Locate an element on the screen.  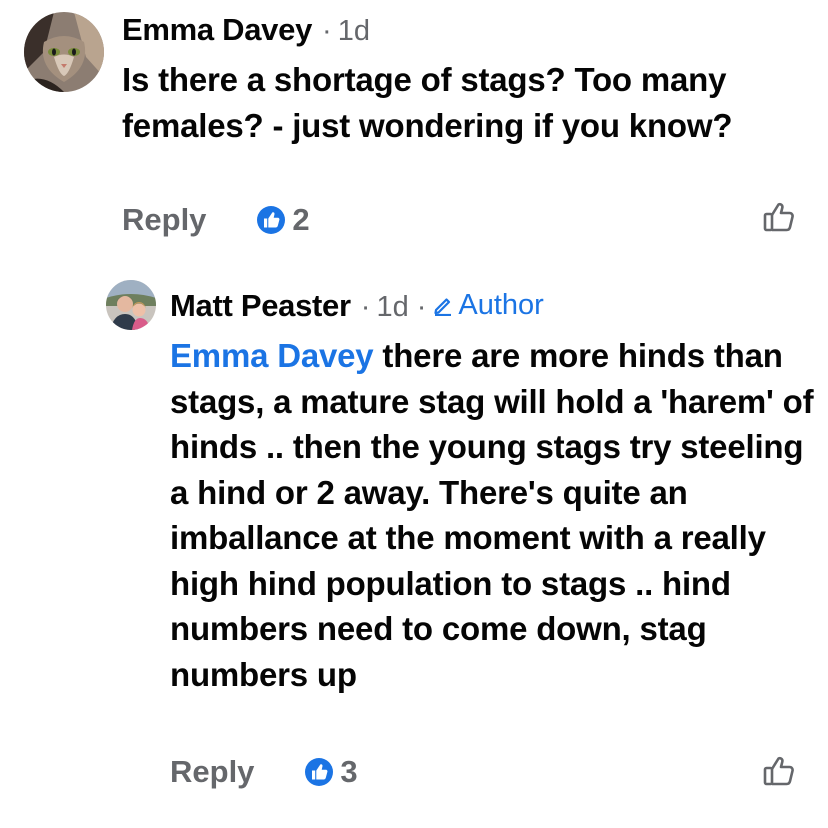
pencil-icon is located at coordinates (443, 307).